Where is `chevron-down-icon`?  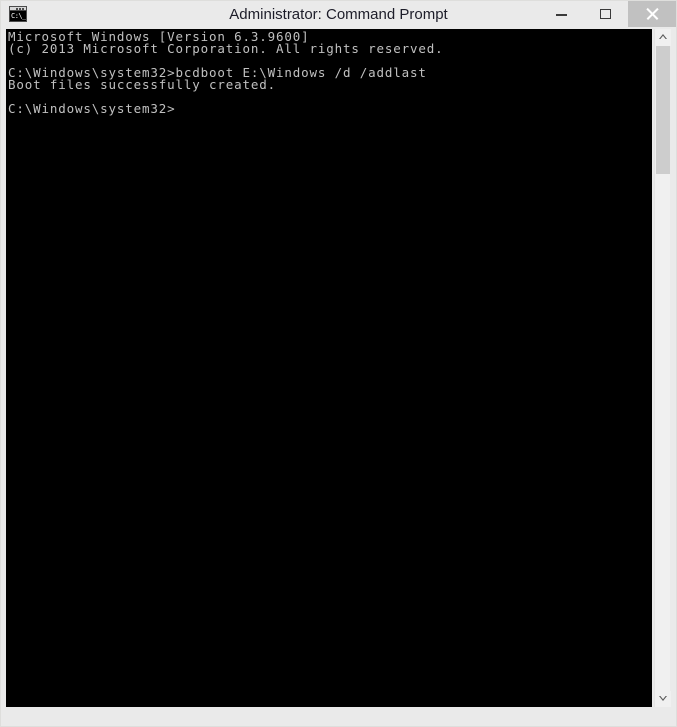 chevron-down-icon is located at coordinates (663, 698).